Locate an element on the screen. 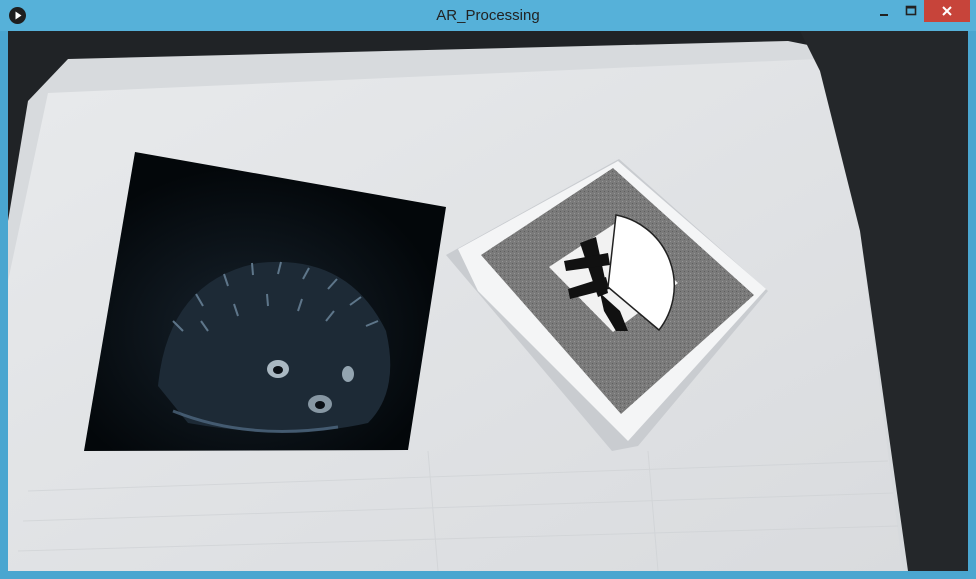 This screenshot has height=579, width=976. title-bar: AR_Processing is located at coordinates (488, 15).